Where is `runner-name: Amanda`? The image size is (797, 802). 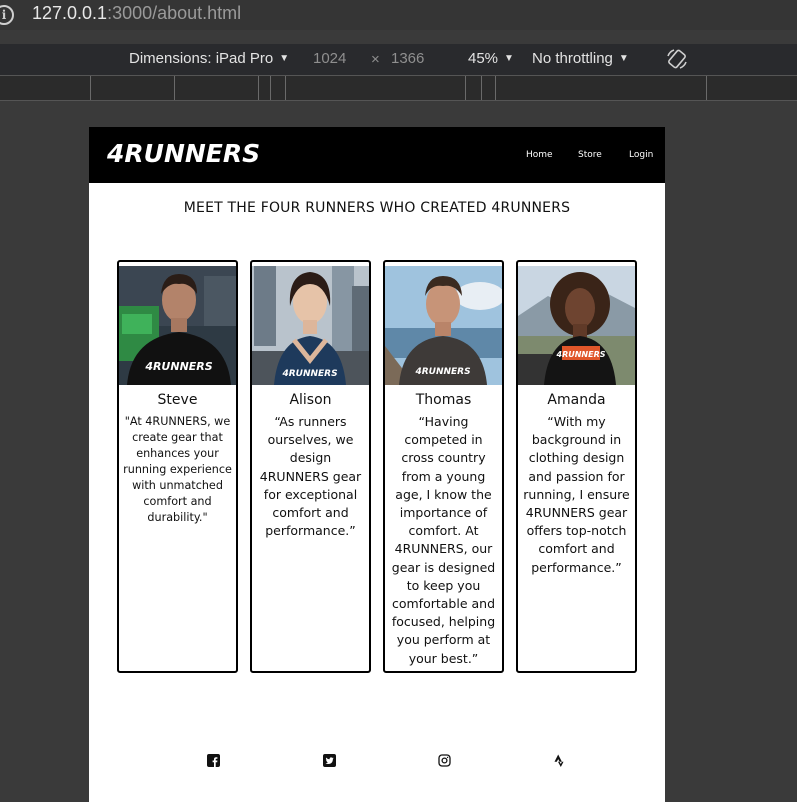 runner-name: Amanda is located at coordinates (576, 400).